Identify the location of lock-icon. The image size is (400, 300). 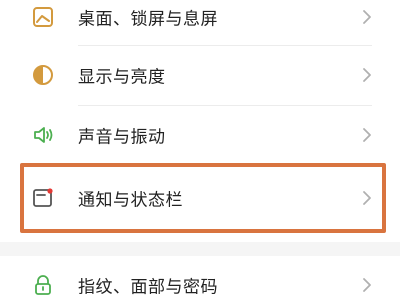
(43, 285).